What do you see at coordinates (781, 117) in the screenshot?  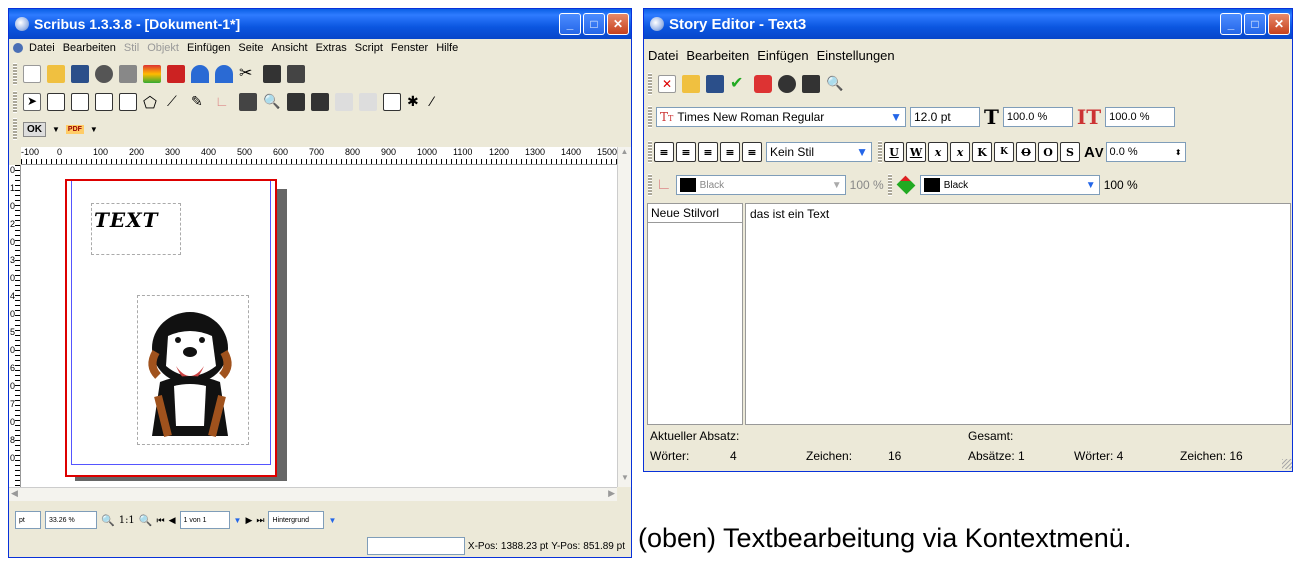 I see `font-select: TT Times New Roman Regular ▼` at bounding box center [781, 117].